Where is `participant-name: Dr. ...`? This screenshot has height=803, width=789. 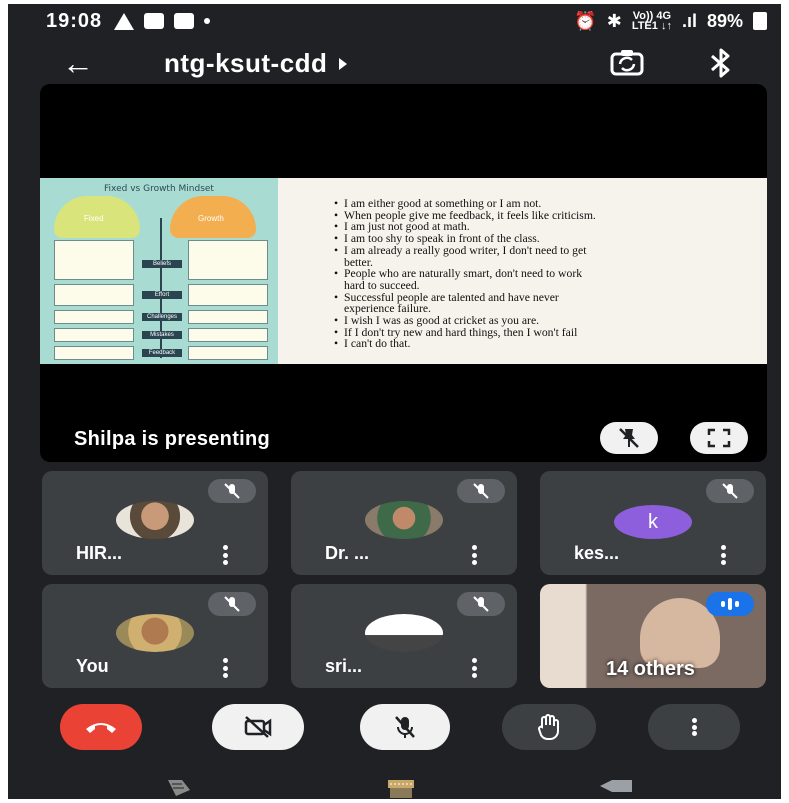 participant-name: Dr. ... is located at coordinates (347, 553).